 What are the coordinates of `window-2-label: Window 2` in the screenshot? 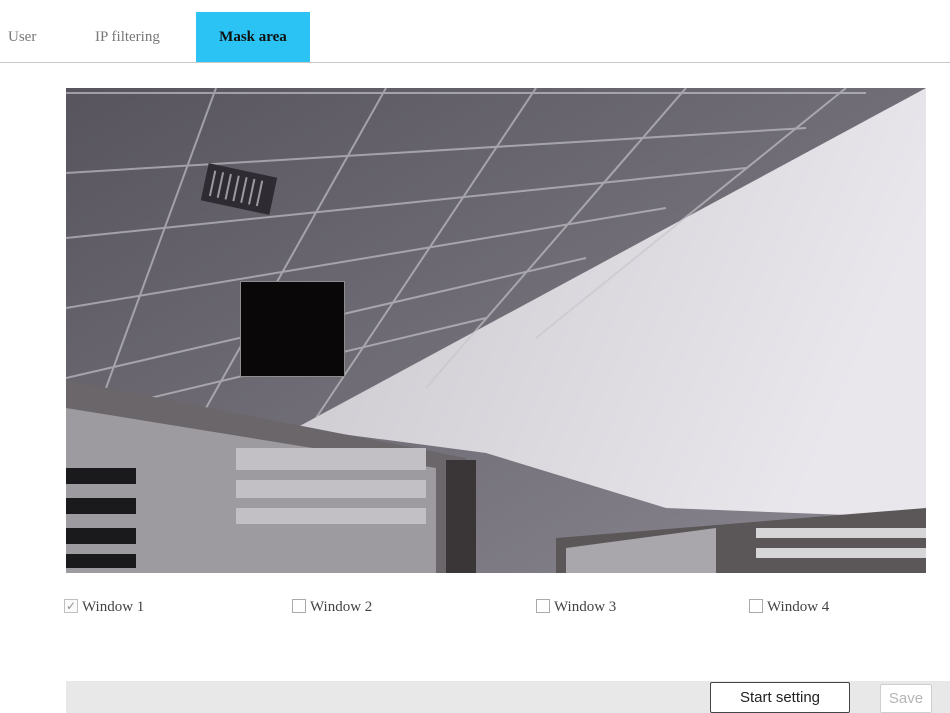 It's located at (341, 607).